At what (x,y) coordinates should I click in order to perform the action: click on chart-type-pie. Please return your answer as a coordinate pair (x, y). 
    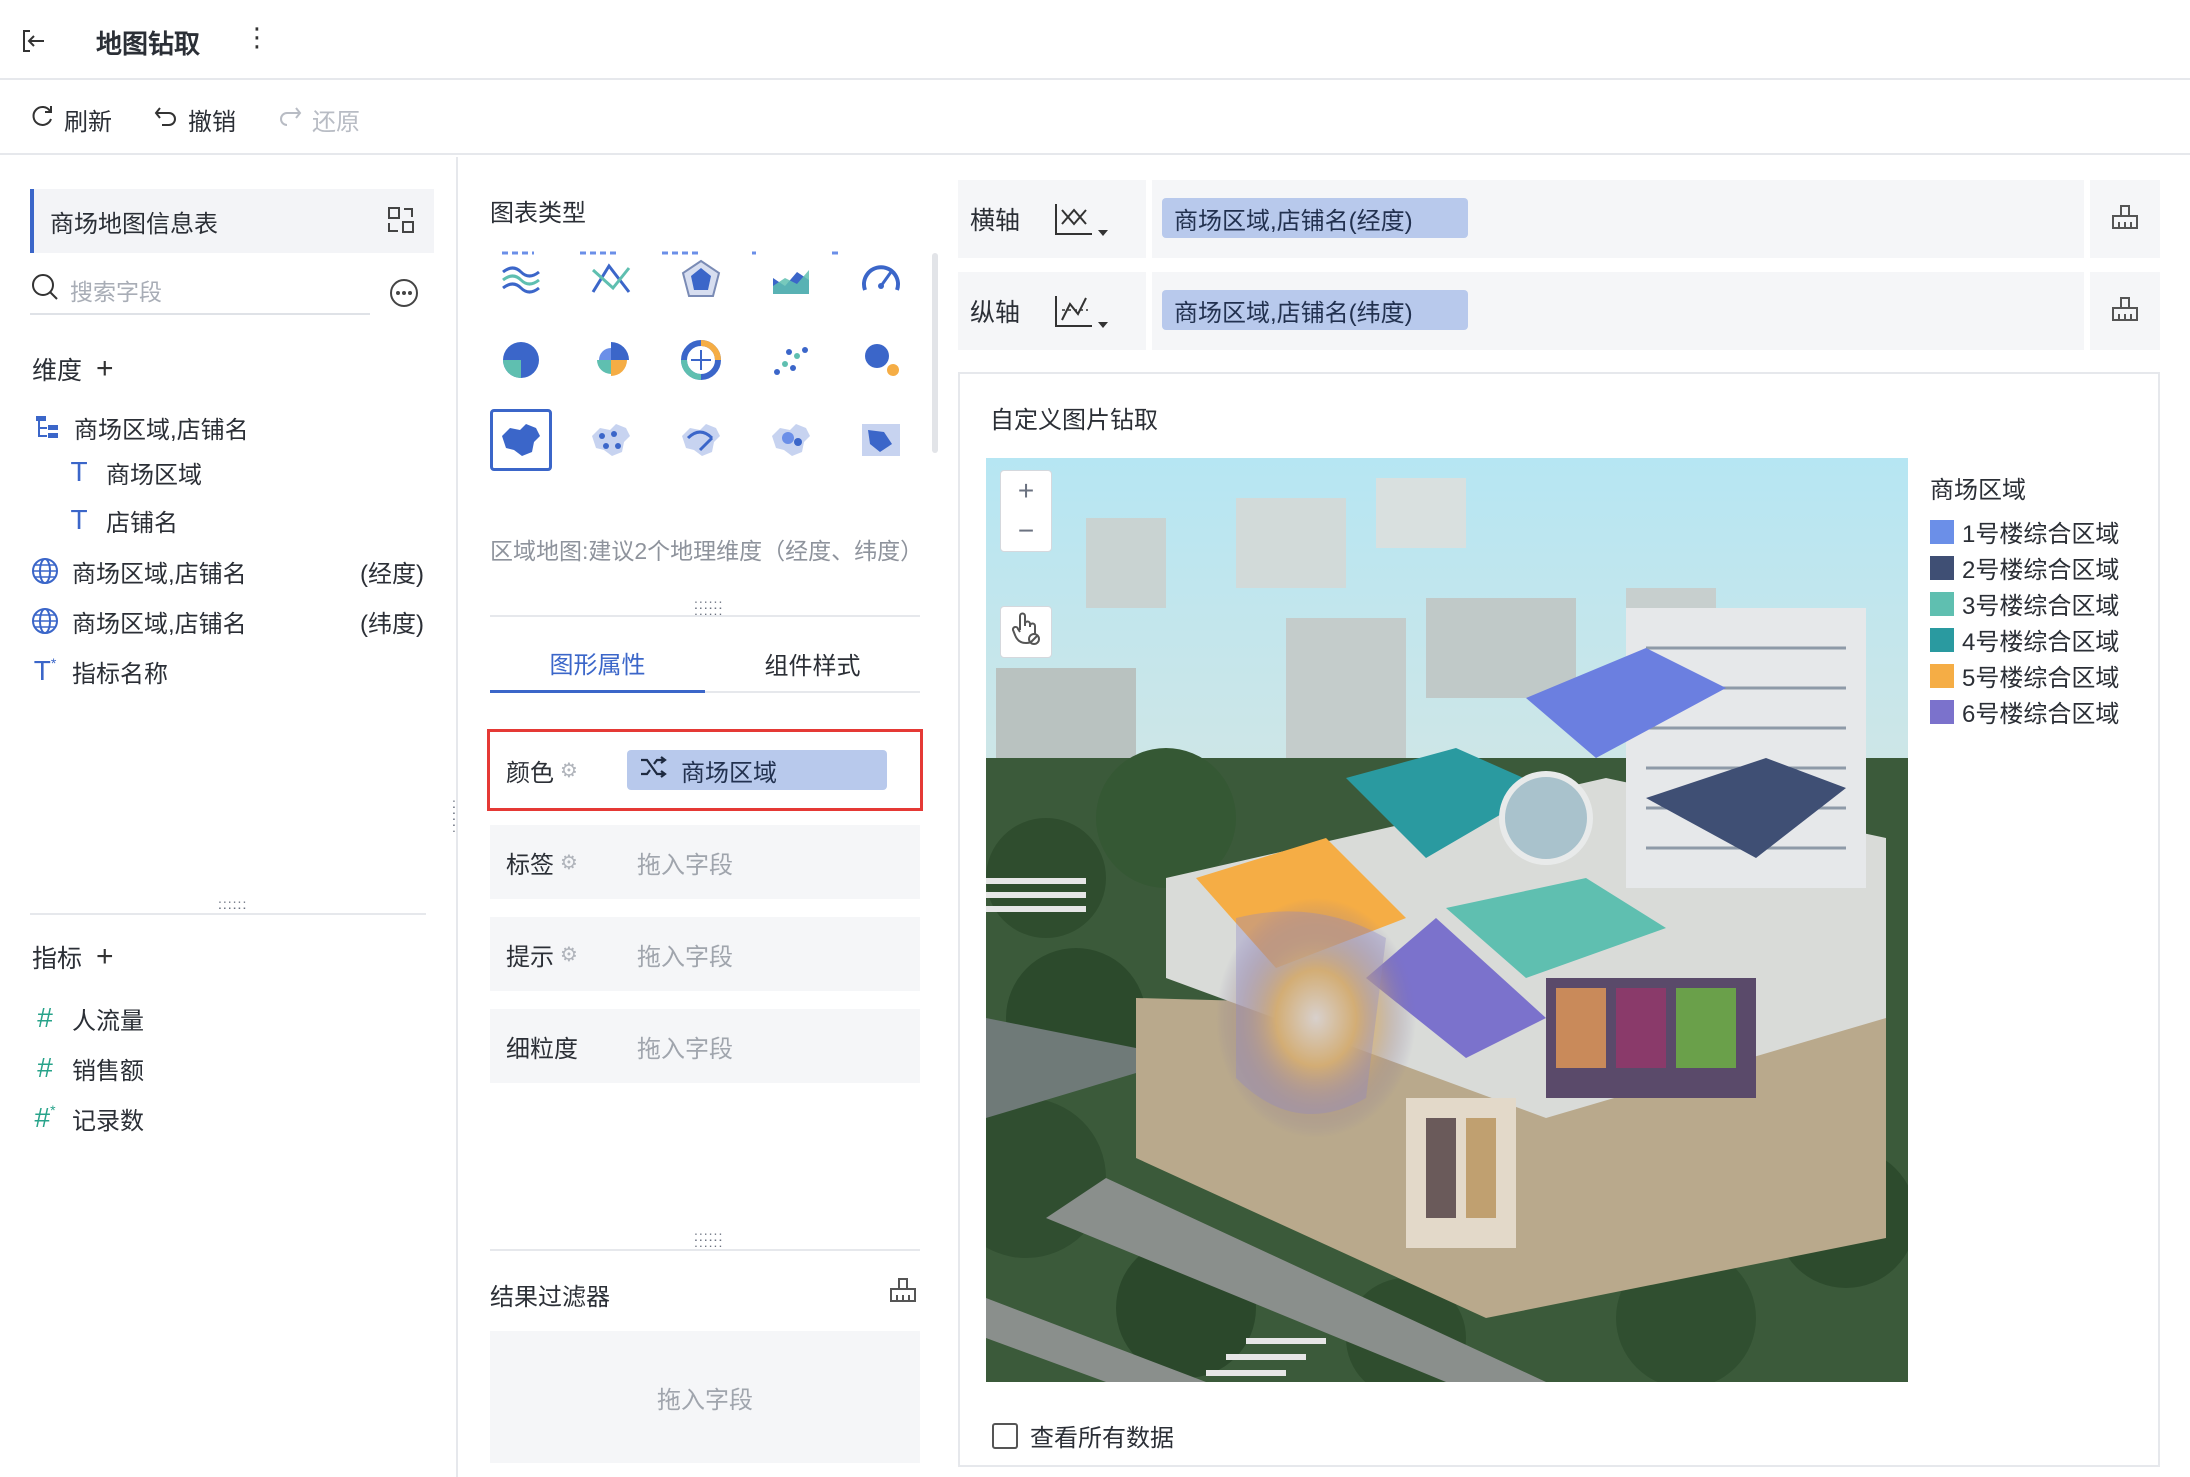
    Looking at the image, I should click on (521, 360).